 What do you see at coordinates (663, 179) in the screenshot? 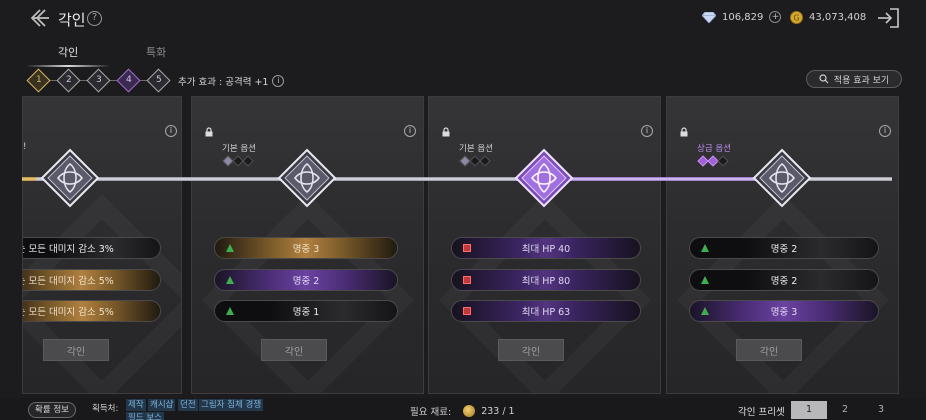
I see `engrave-chain-purple` at bounding box center [663, 179].